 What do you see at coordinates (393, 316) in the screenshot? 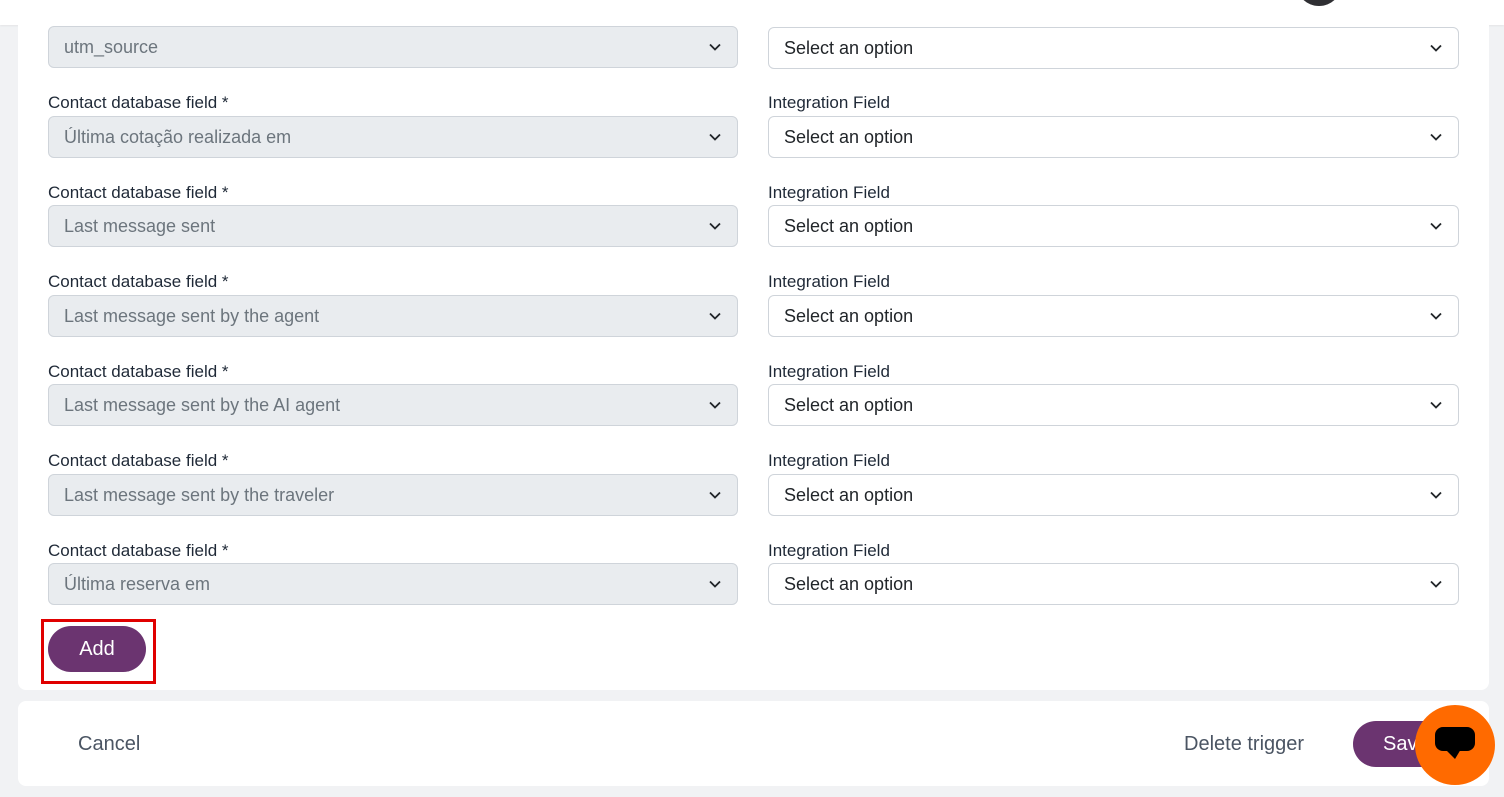
I see `contact-field-select: Last message sent by the agent` at bounding box center [393, 316].